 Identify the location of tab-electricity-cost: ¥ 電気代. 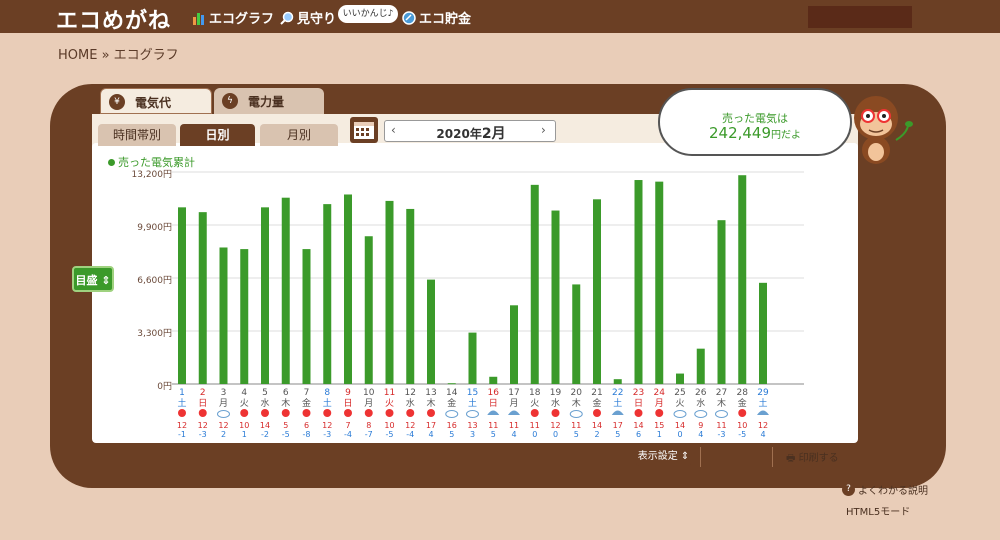
(156, 101).